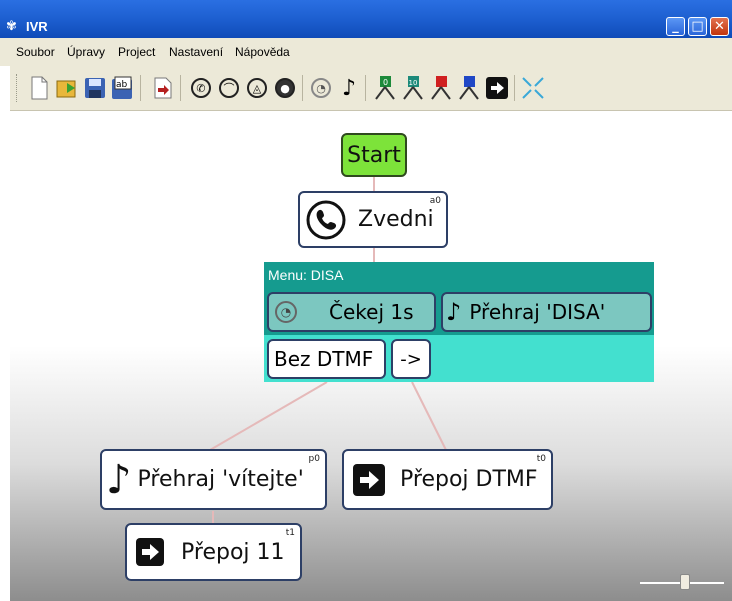 This screenshot has height=601, width=732. I want to click on phone-answer-icon: ✆, so click(201, 88).